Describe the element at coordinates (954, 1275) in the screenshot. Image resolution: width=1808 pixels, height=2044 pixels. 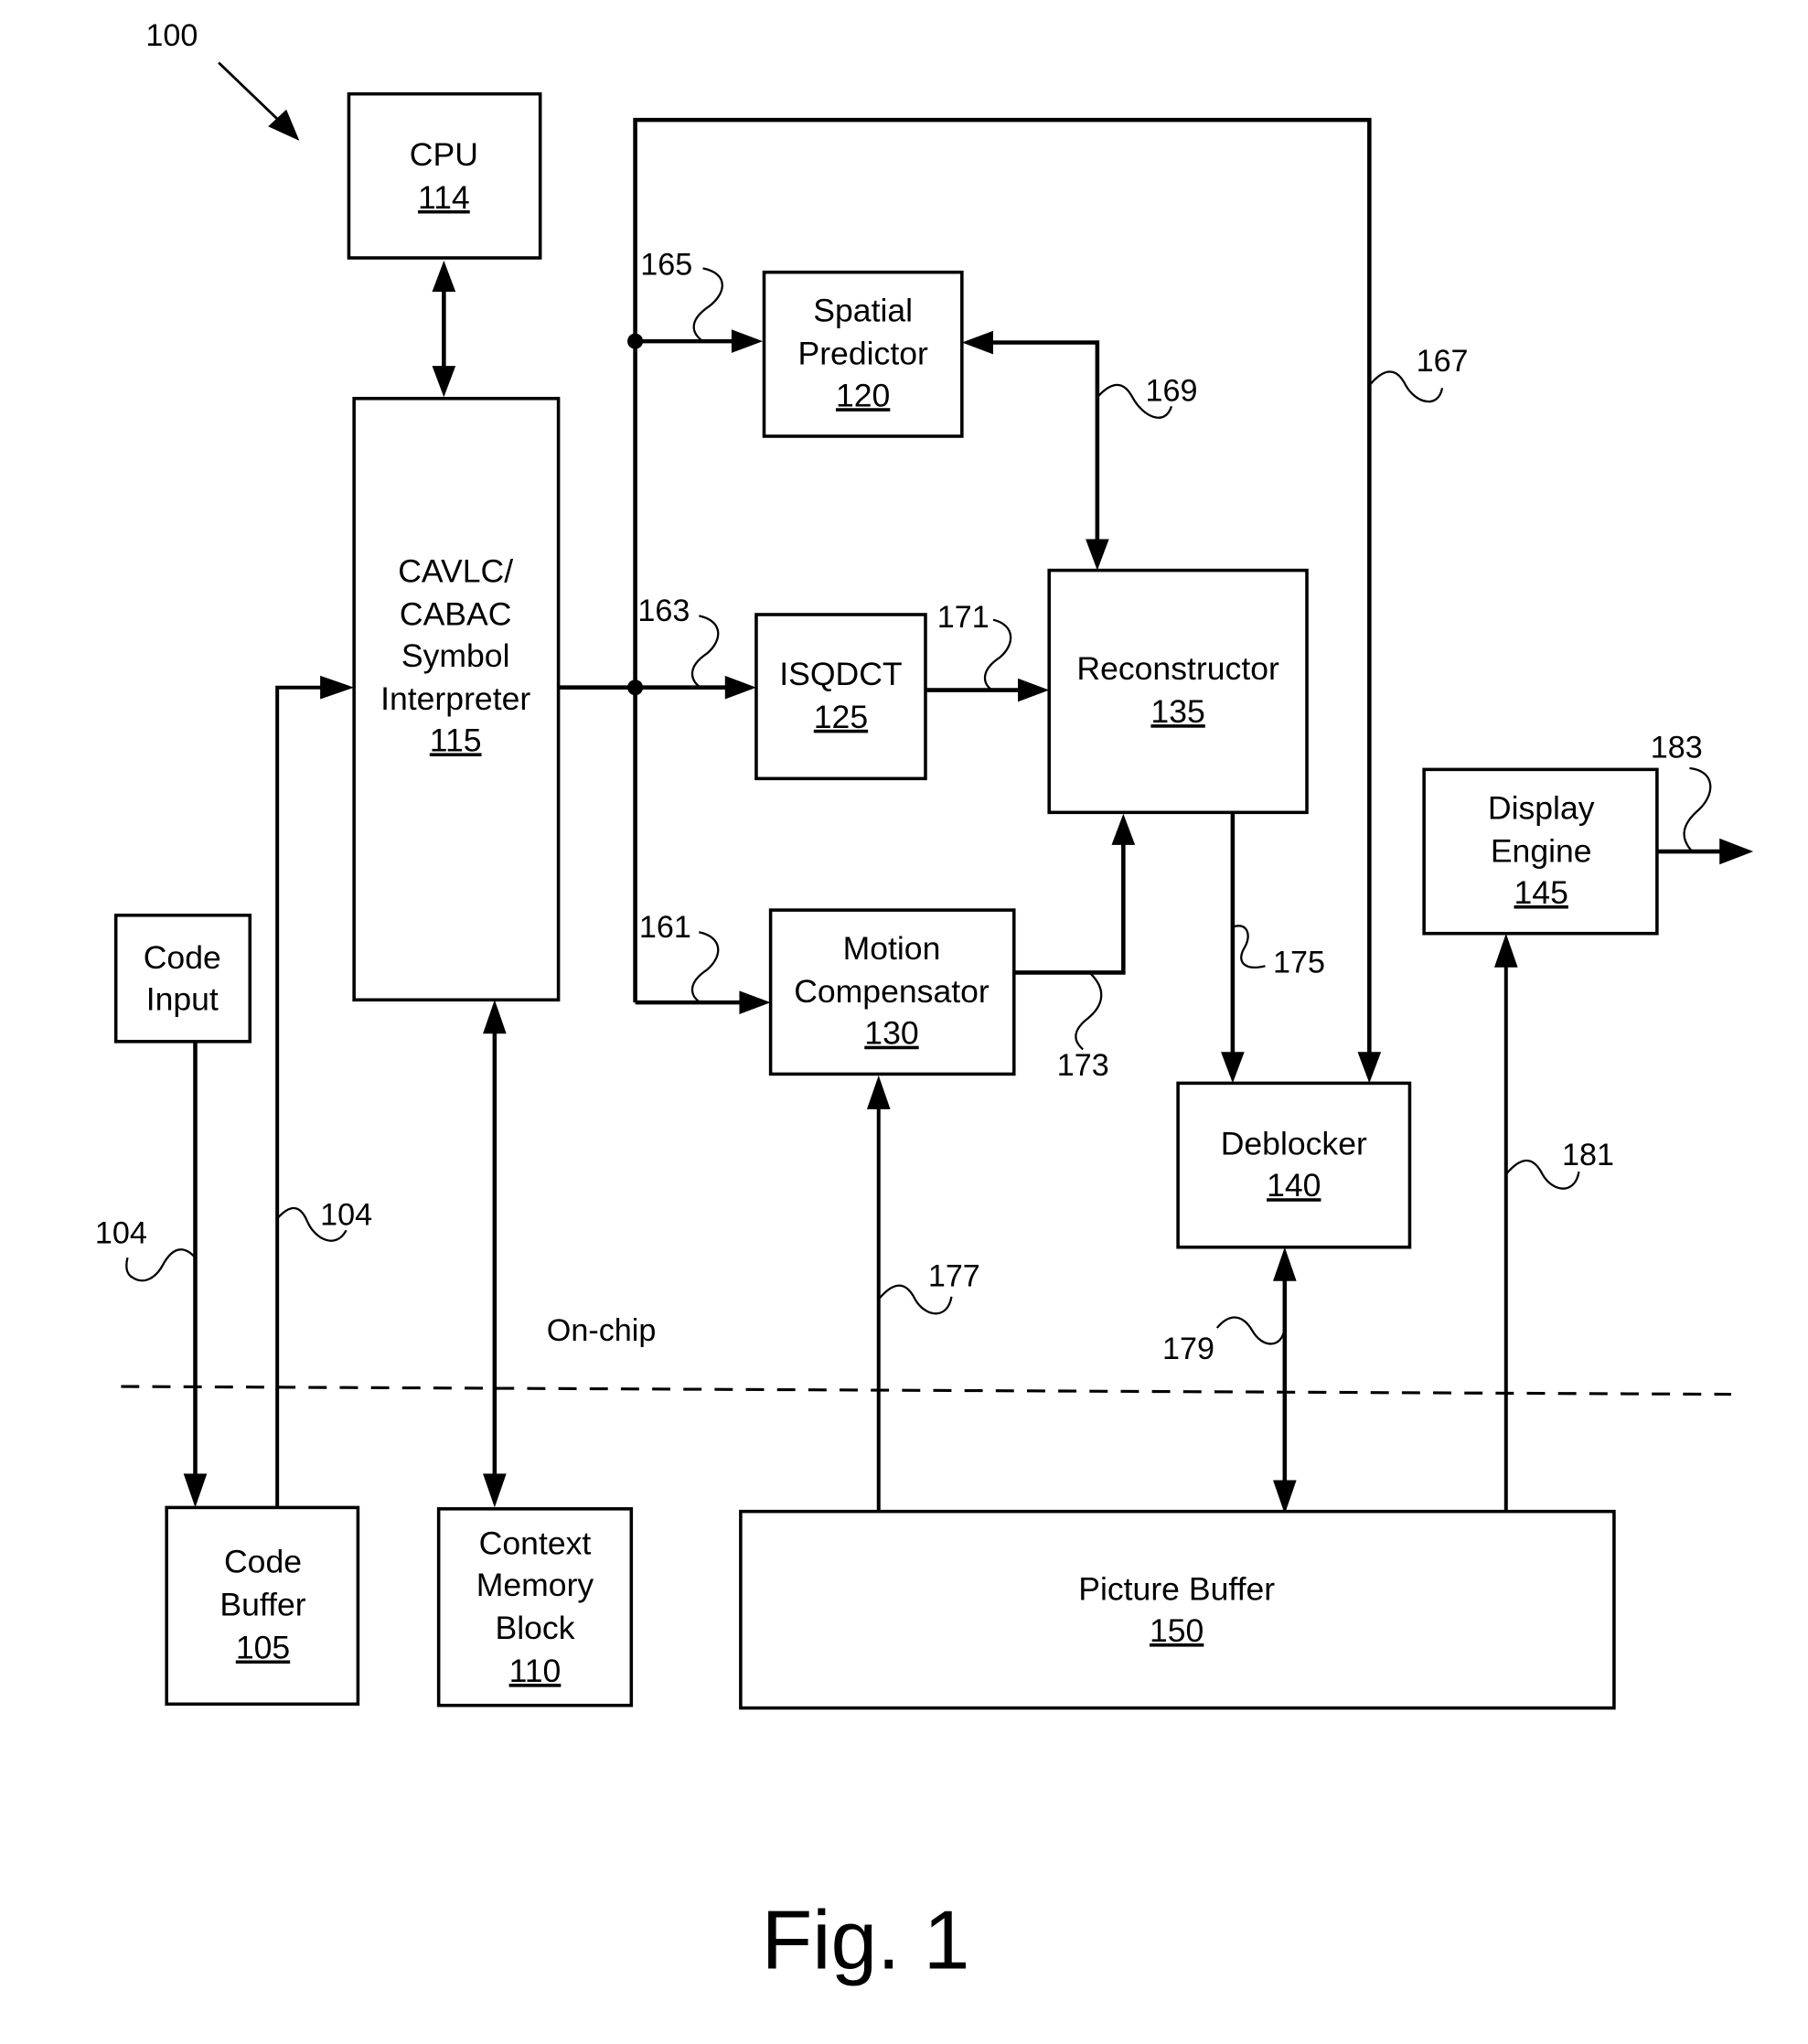
I see `svg-text: 177` at that location.